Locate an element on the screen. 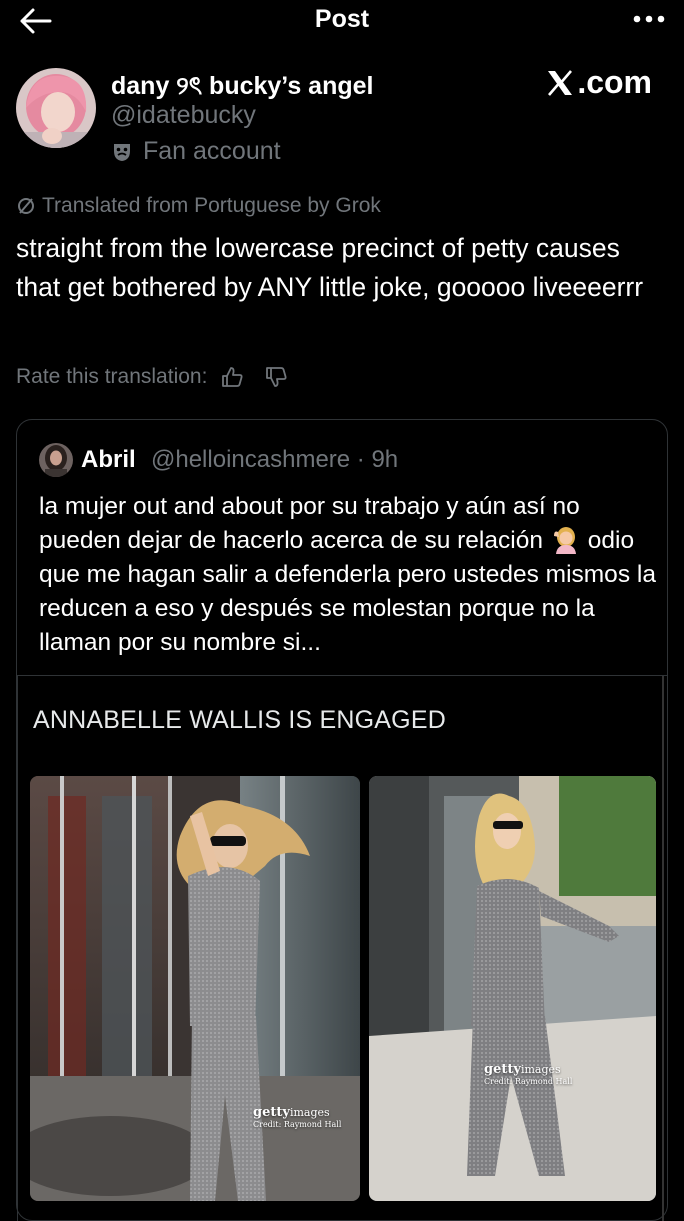  person-tipping-hand-emoji is located at coordinates (564, 540).